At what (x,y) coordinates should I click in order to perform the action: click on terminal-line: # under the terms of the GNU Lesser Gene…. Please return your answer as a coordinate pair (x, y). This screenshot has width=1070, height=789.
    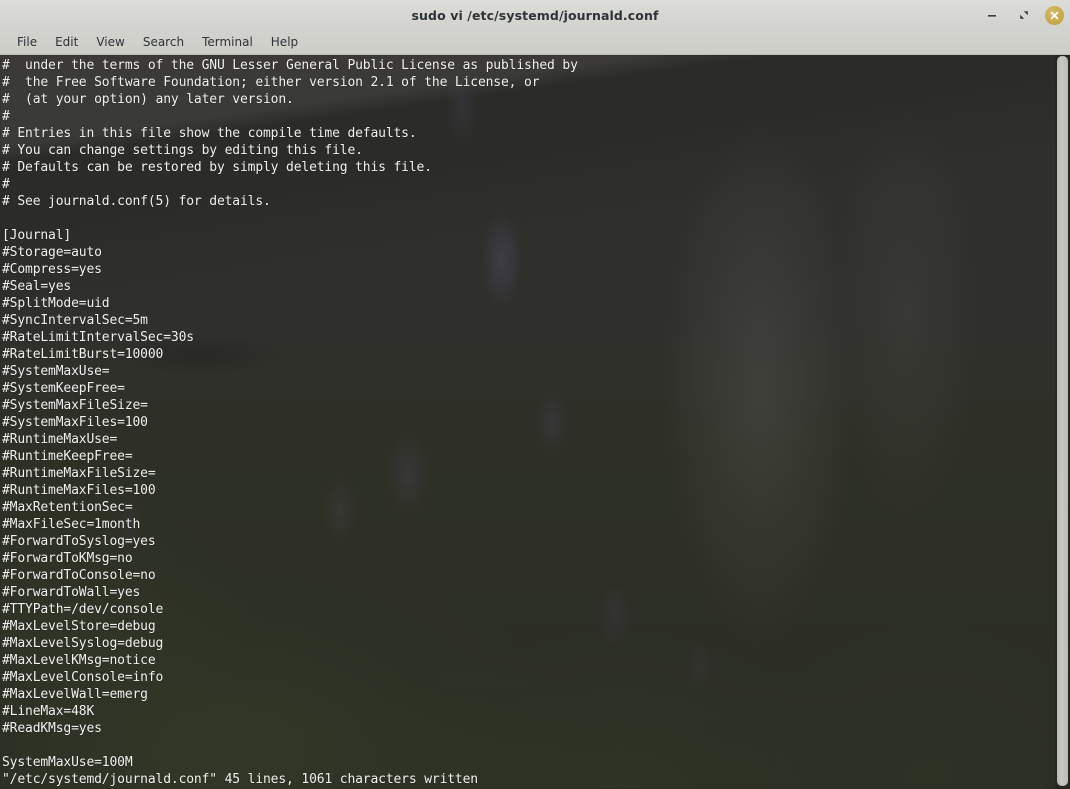
    Looking at the image, I should click on (290, 65).